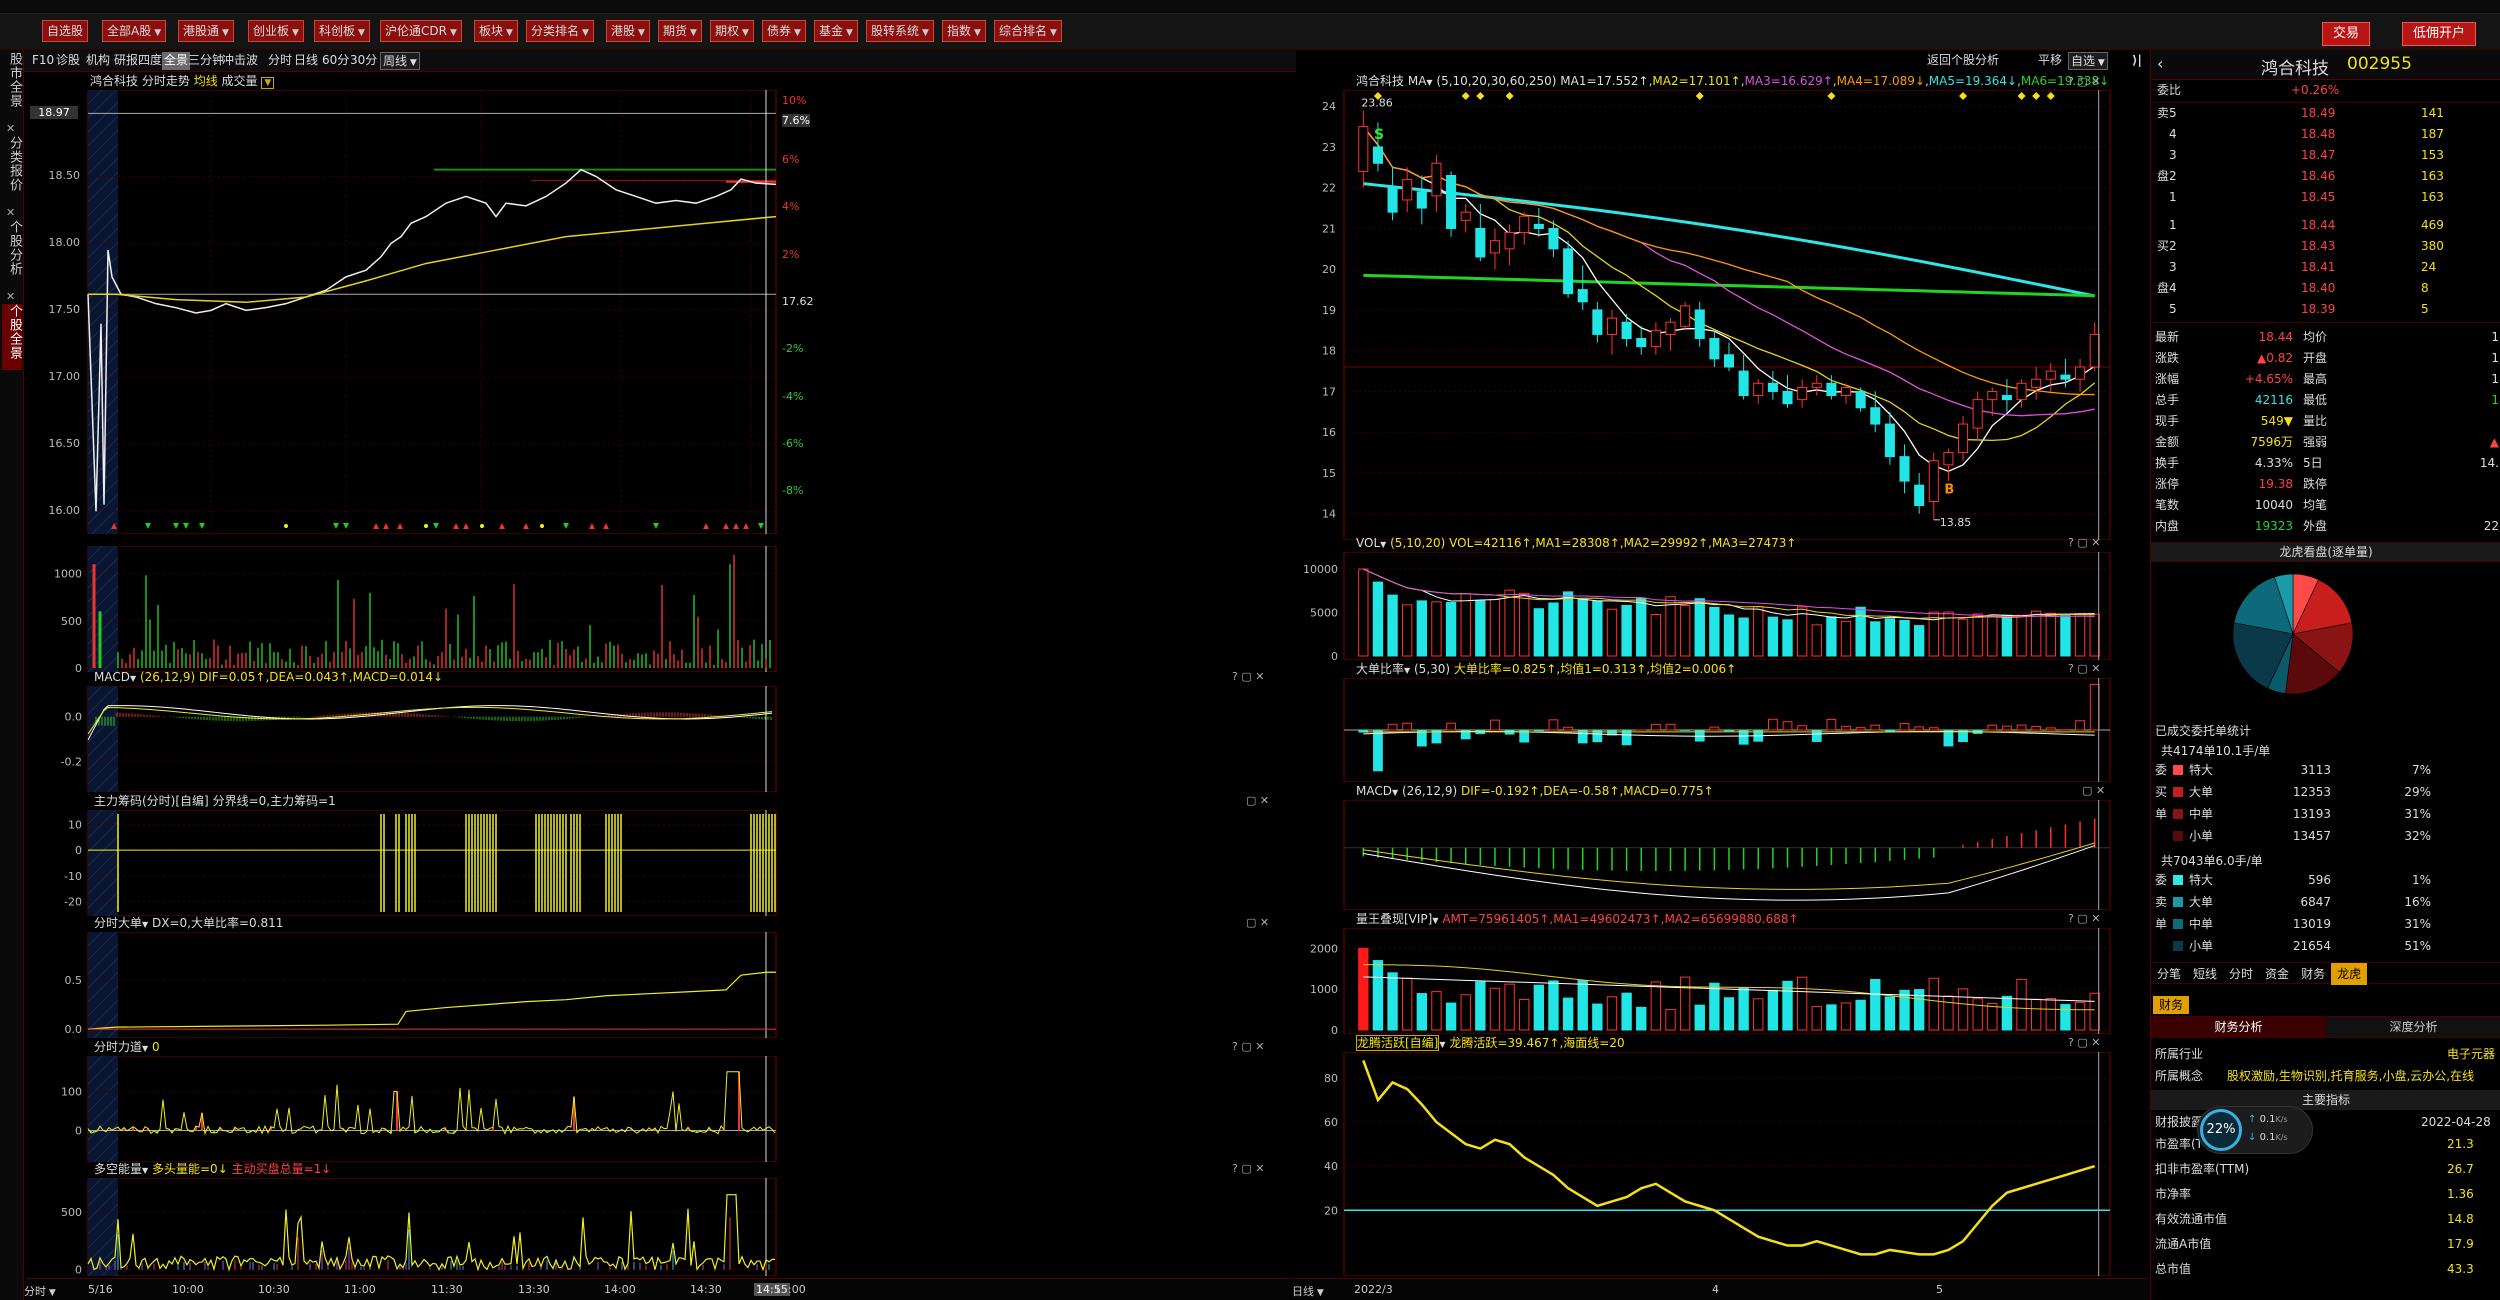  Describe the element at coordinates (335, 61) in the screenshot. I see `toolbar-item-10: 60分` at that location.